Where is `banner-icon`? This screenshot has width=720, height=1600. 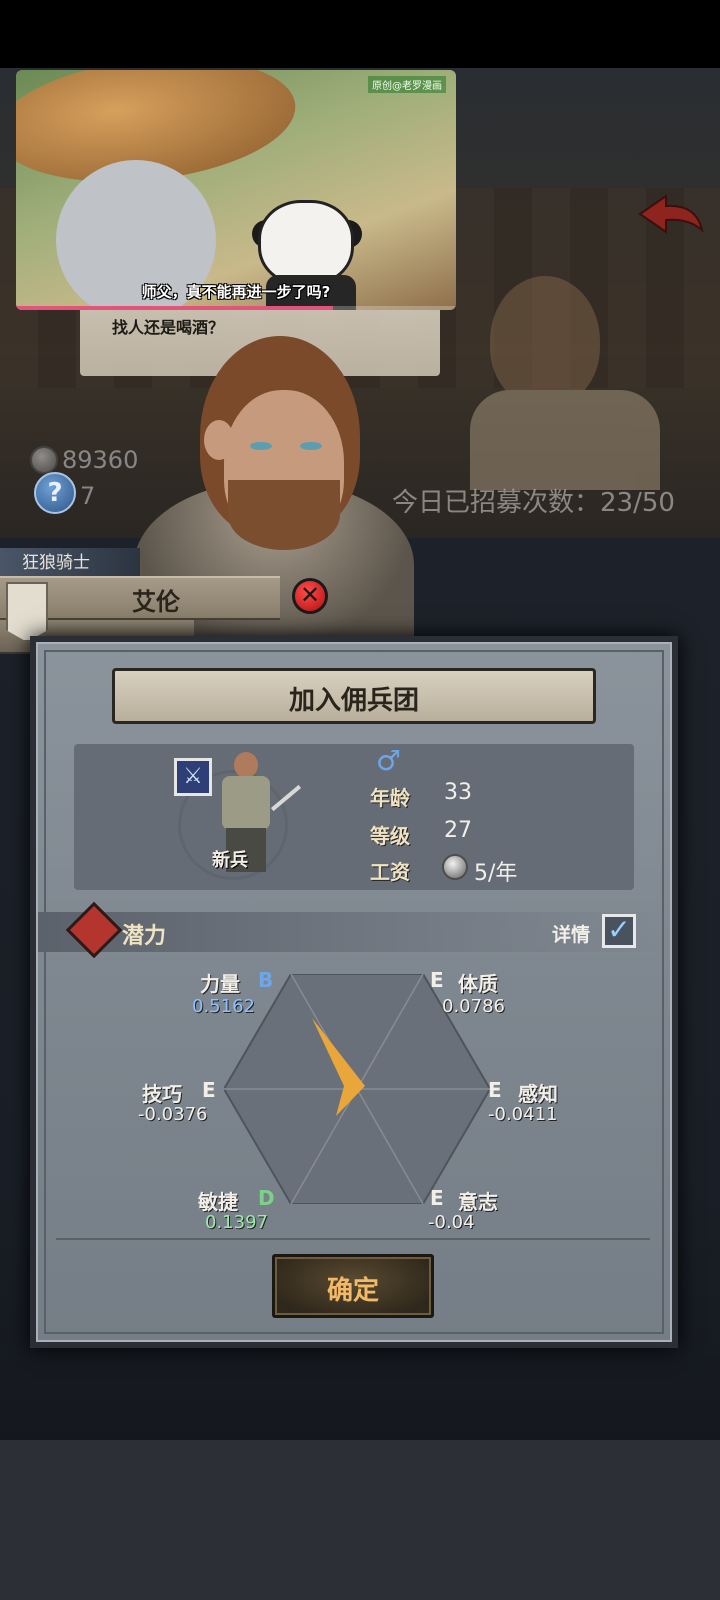
banner-icon is located at coordinates (27, 612).